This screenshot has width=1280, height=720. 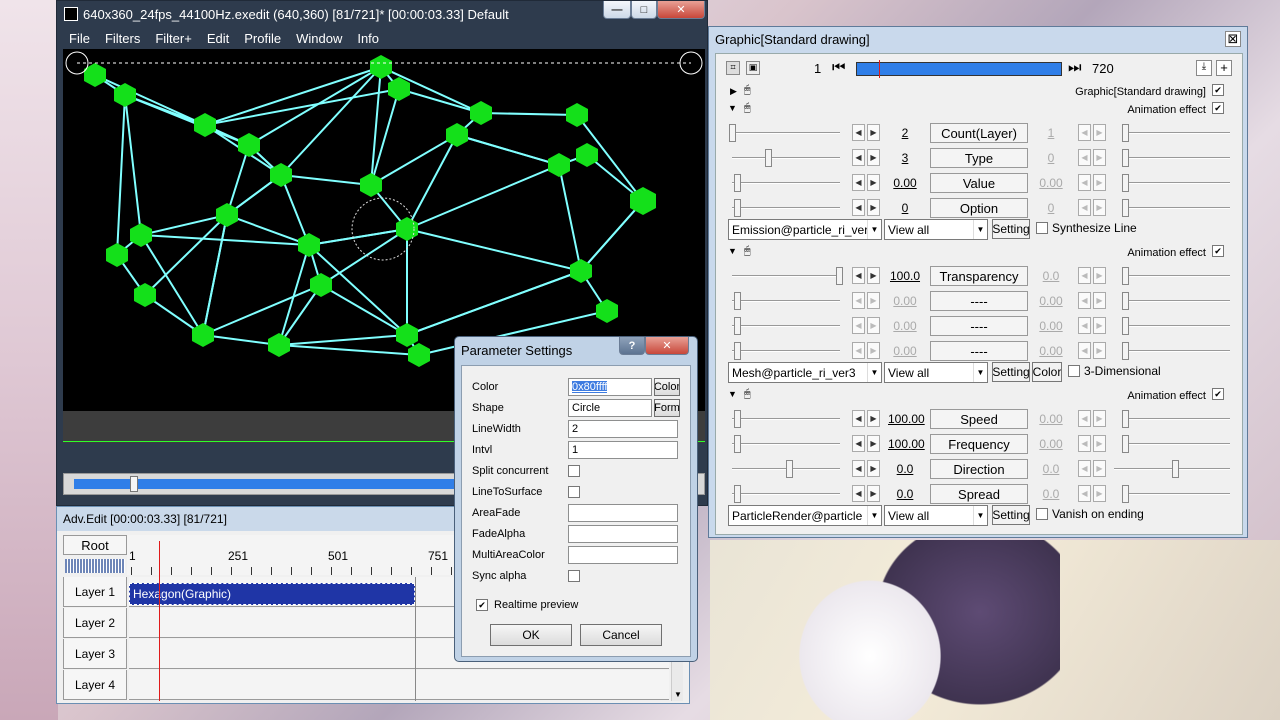 I want to click on view-all-select-c: View all ▼, so click(x=936, y=515).